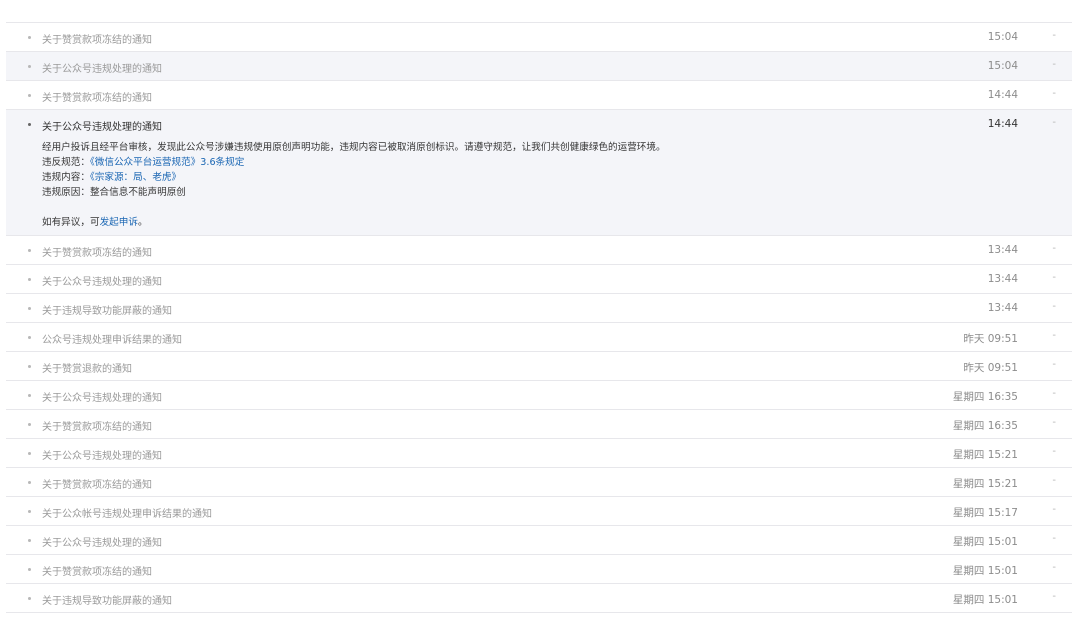 The height and width of the screenshot is (618, 1084). I want to click on reason-text: 整合信息不能声明原创, so click(137, 192).